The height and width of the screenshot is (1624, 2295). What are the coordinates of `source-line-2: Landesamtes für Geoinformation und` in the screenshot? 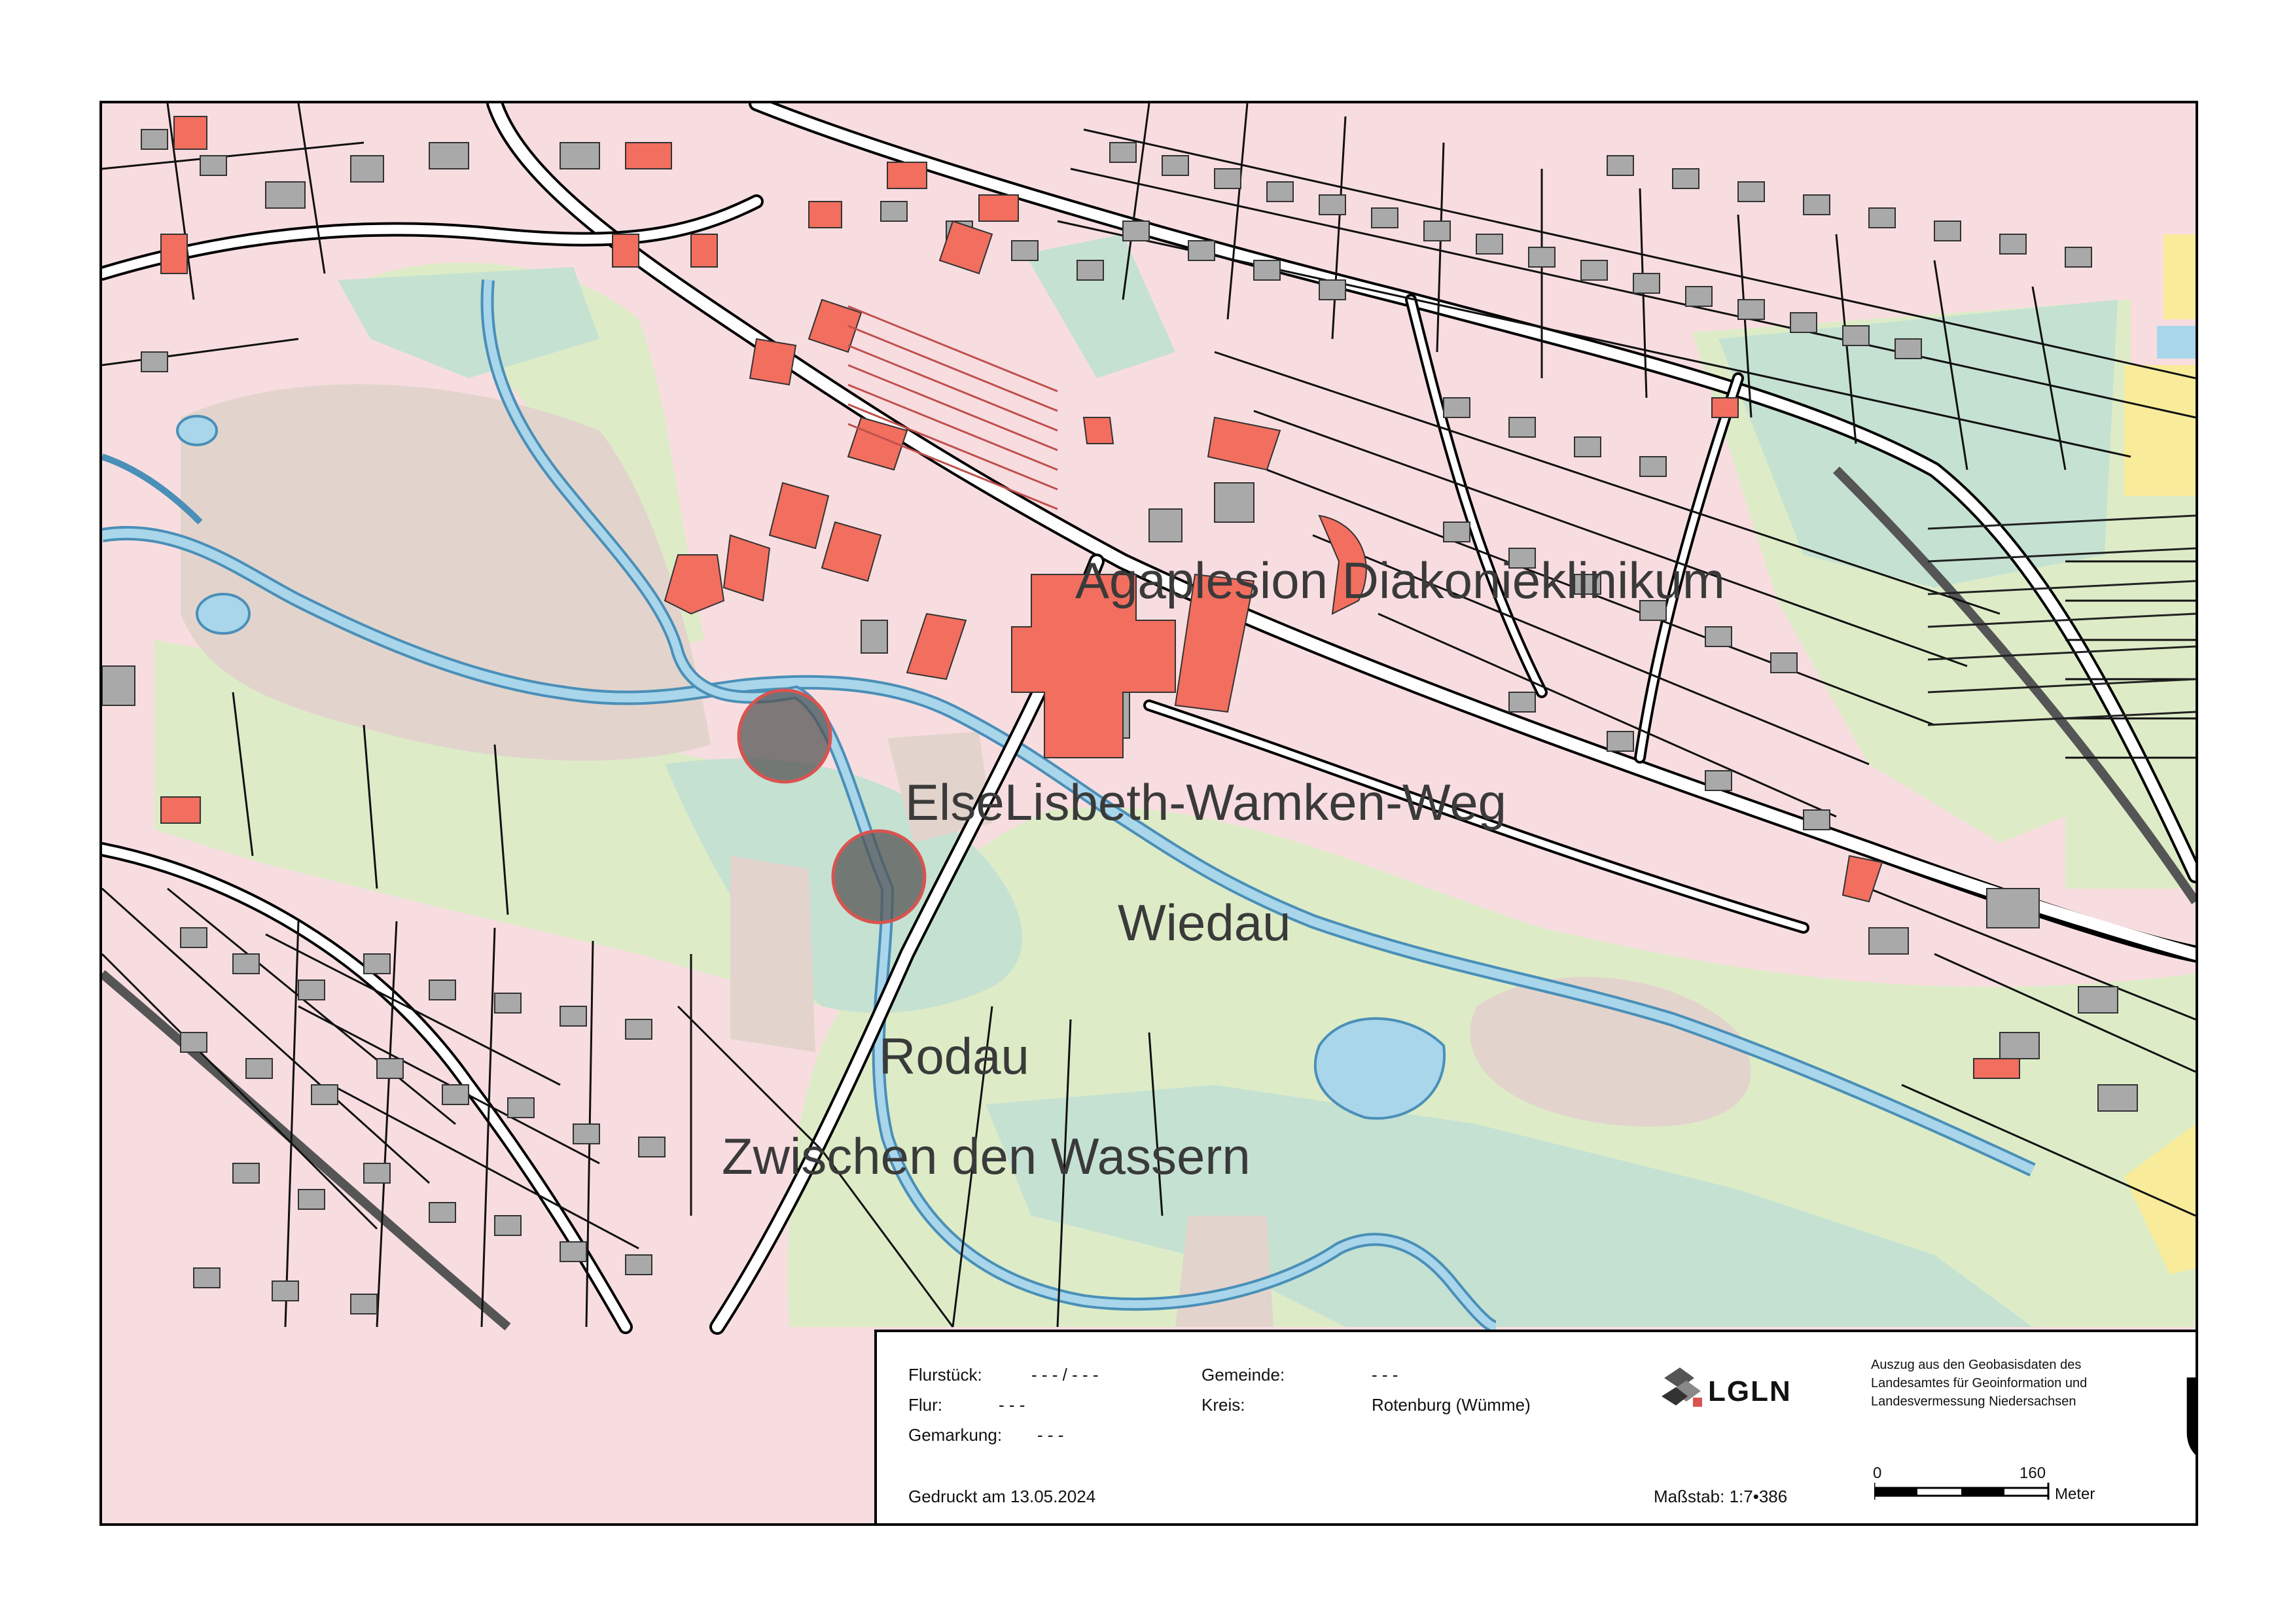 It's located at (1979, 1383).